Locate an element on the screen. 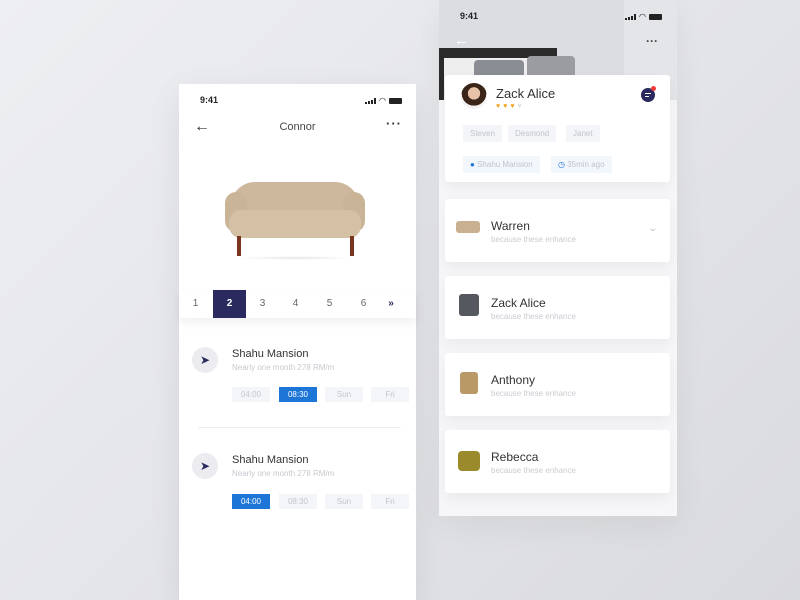 The width and height of the screenshot is (800, 600). chat-icon is located at coordinates (648, 94).